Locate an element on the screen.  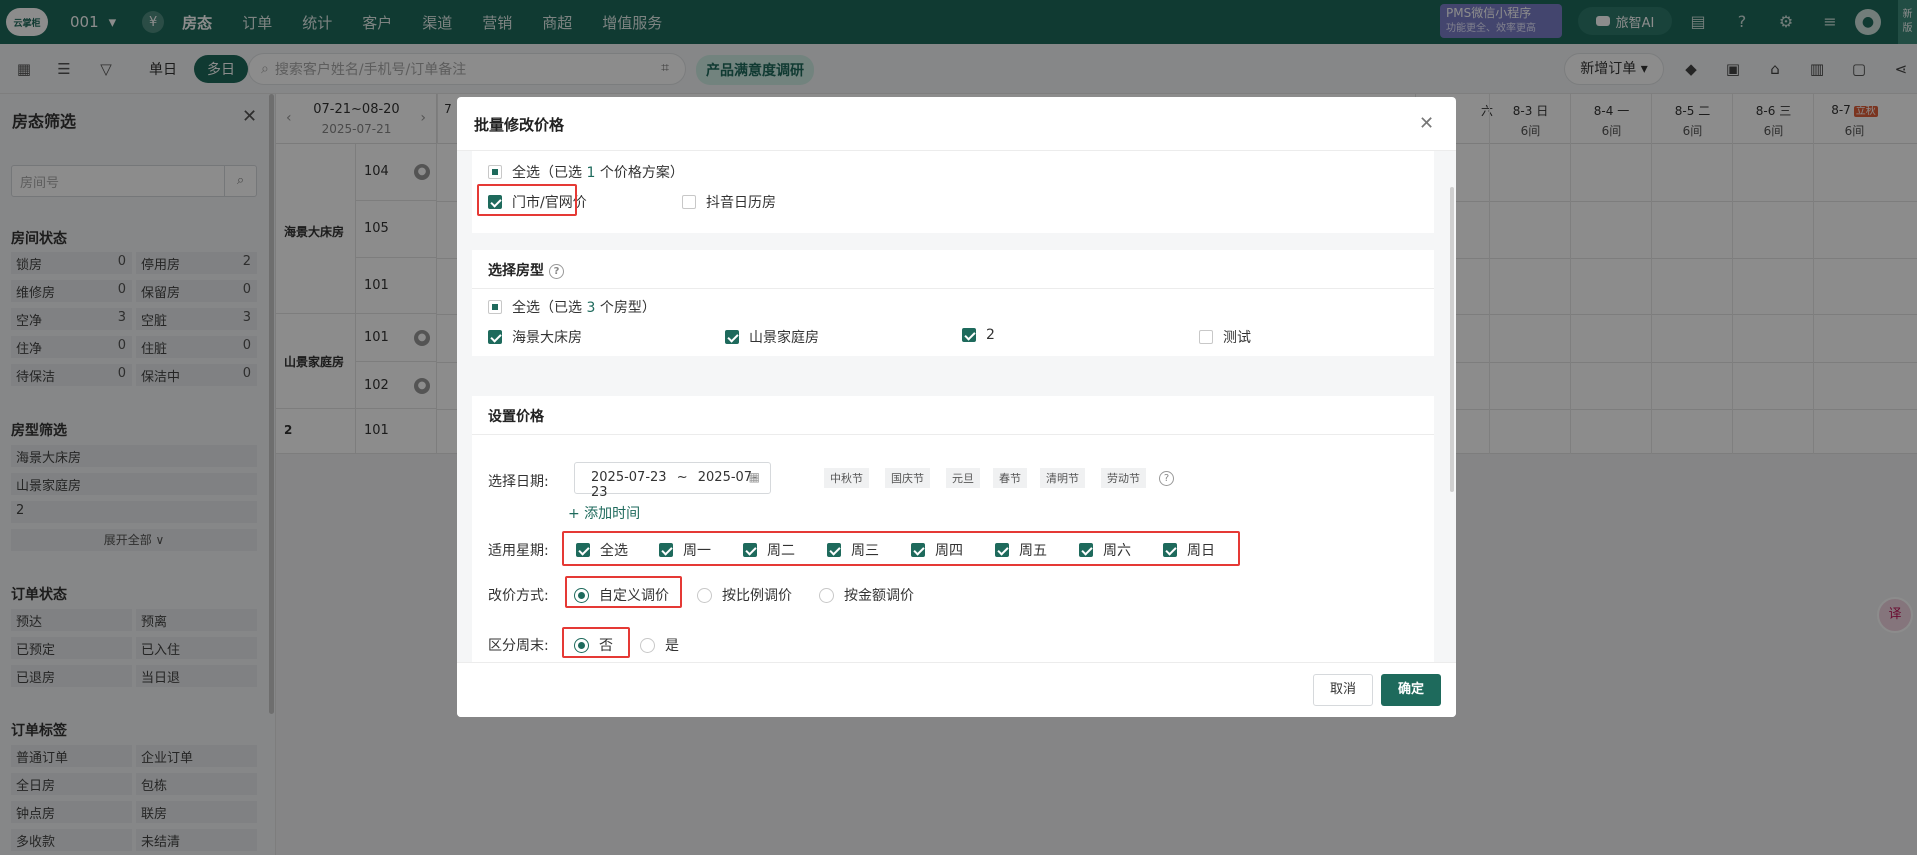
room-type-label: 海景大床房 is located at coordinates (547, 338).